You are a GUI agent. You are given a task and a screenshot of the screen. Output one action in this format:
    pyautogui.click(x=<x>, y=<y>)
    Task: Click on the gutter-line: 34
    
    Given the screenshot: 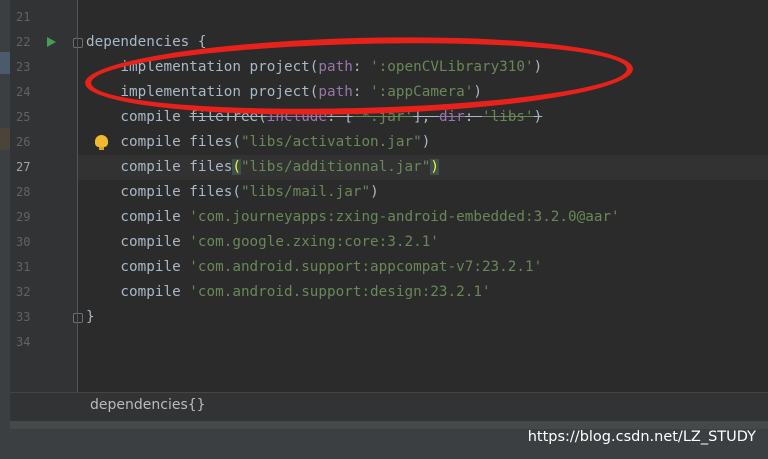 What is the action you would take?
    pyautogui.click(x=44, y=342)
    